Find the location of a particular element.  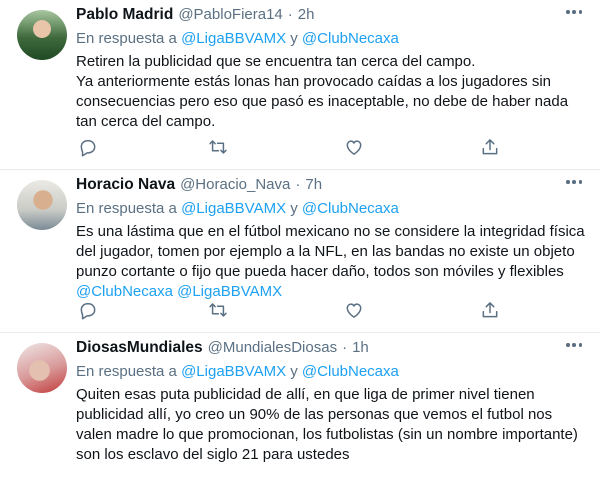

tweet-header: DiosasMundiales @MundialesDiosas · 1h is located at coordinates (222, 350).